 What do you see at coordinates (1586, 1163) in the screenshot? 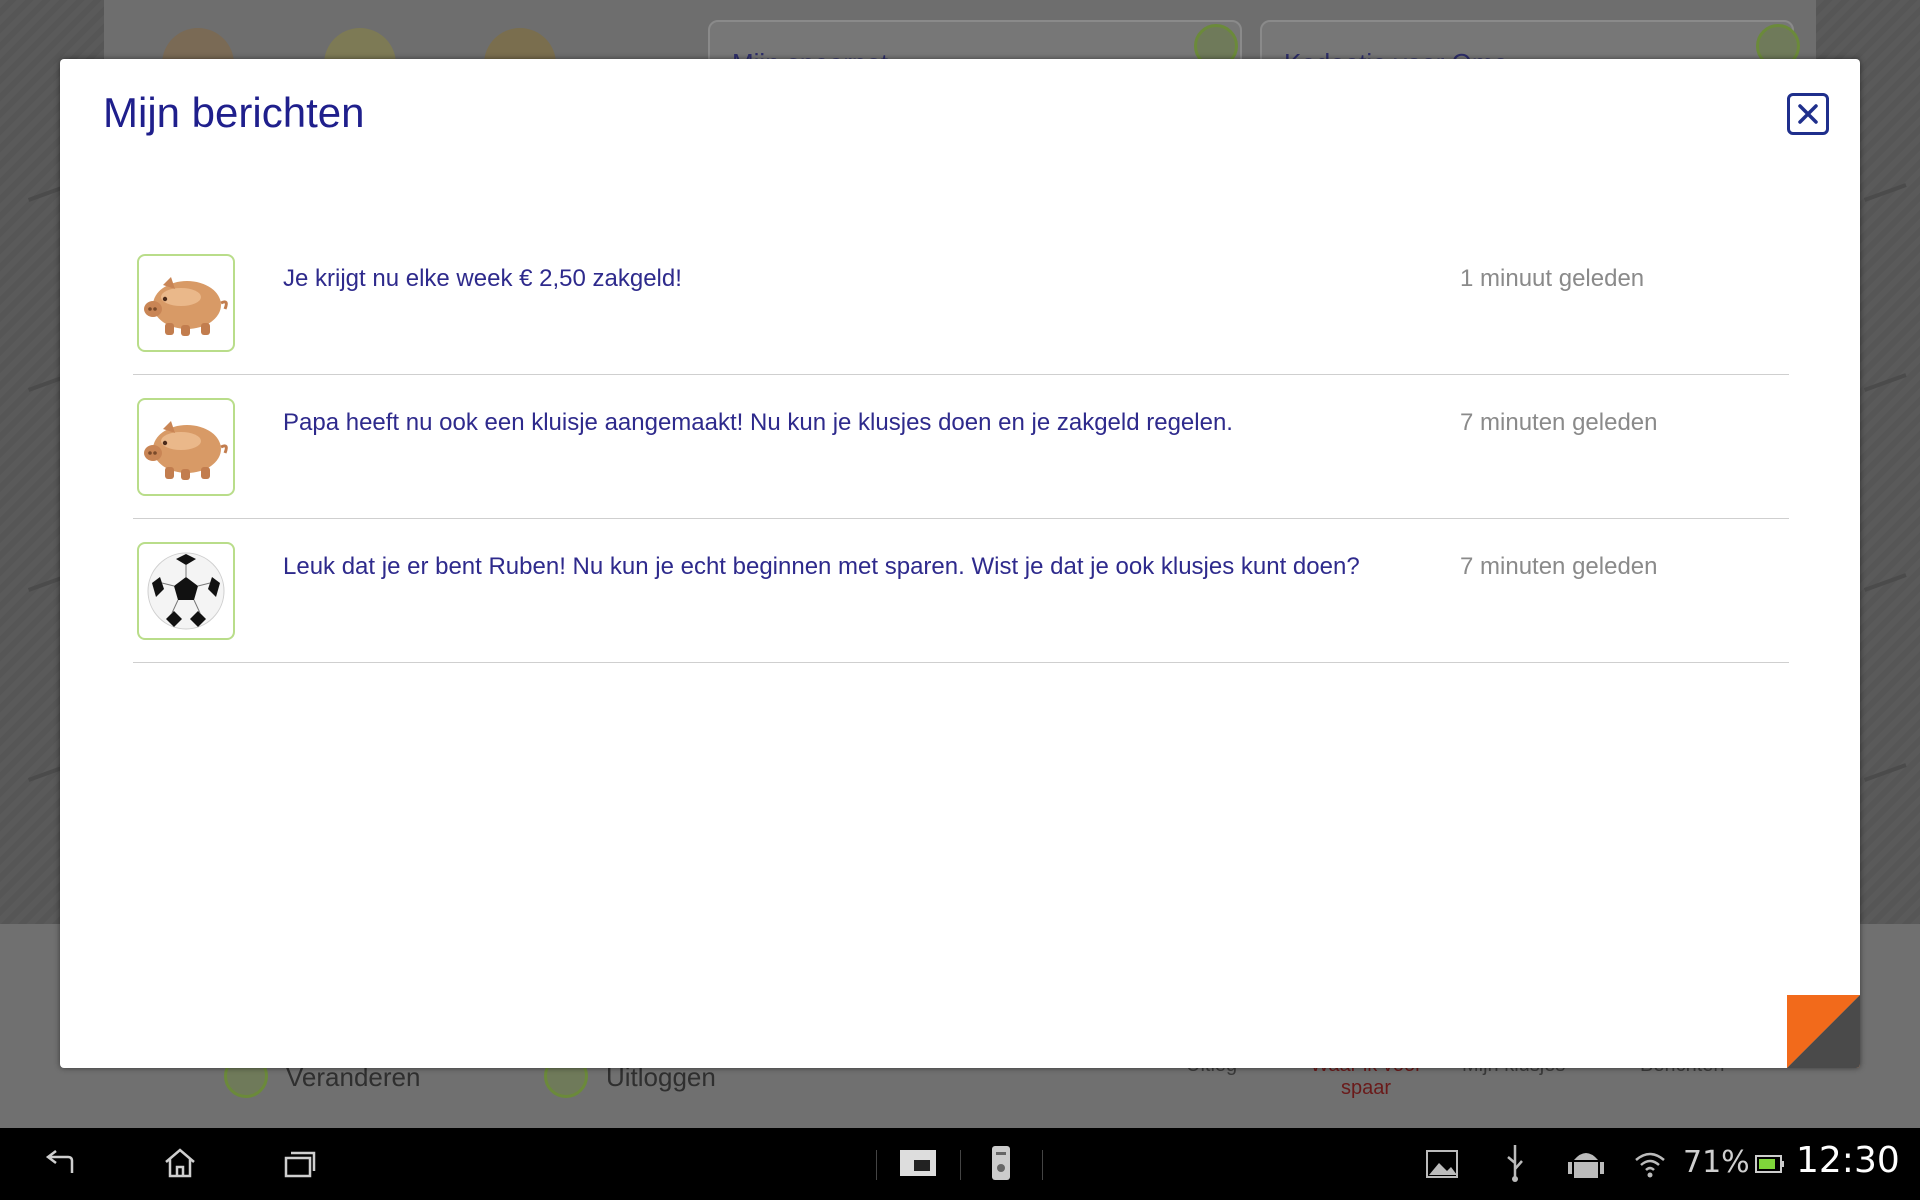
I see `android-debug-icon` at bounding box center [1586, 1163].